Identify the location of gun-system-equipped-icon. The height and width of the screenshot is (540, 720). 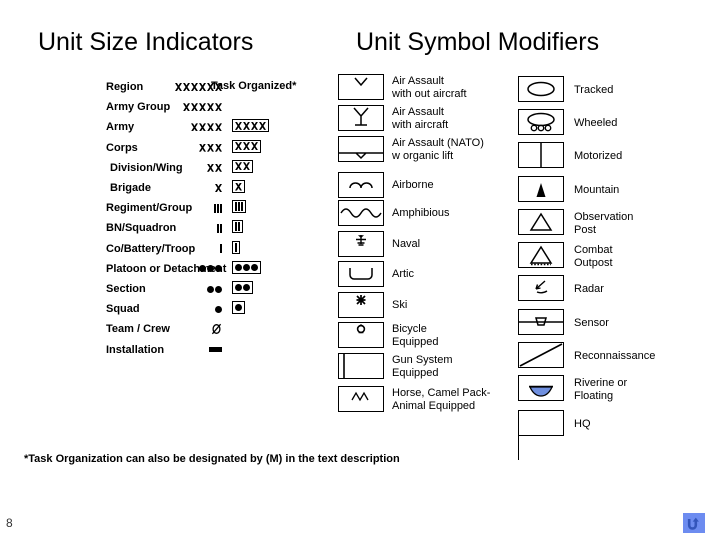
(361, 366).